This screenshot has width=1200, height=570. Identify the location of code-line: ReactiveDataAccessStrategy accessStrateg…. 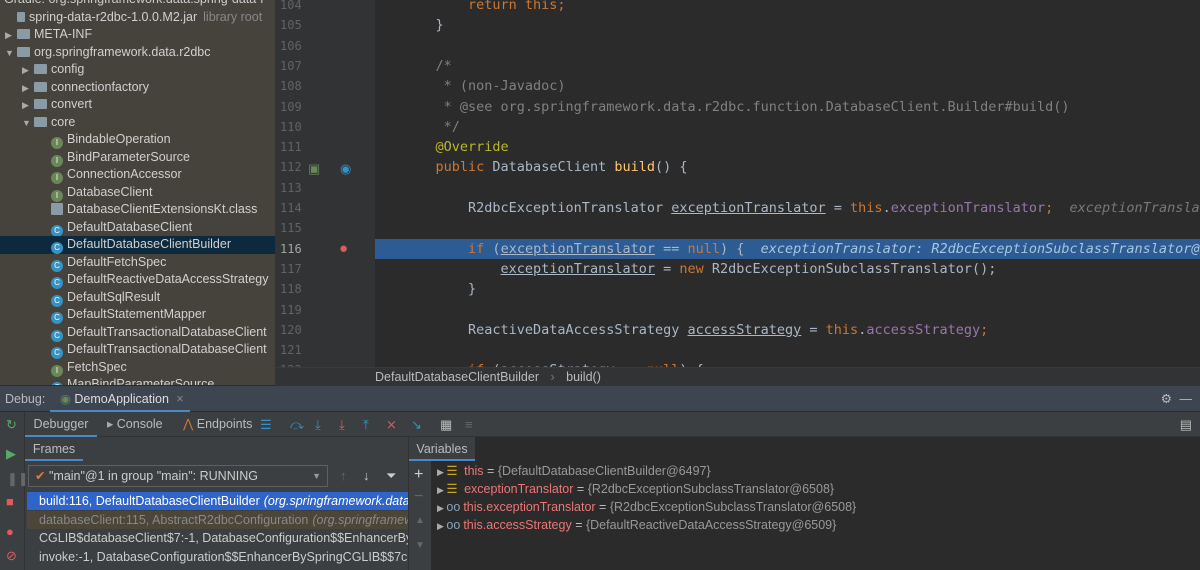
(787, 330).